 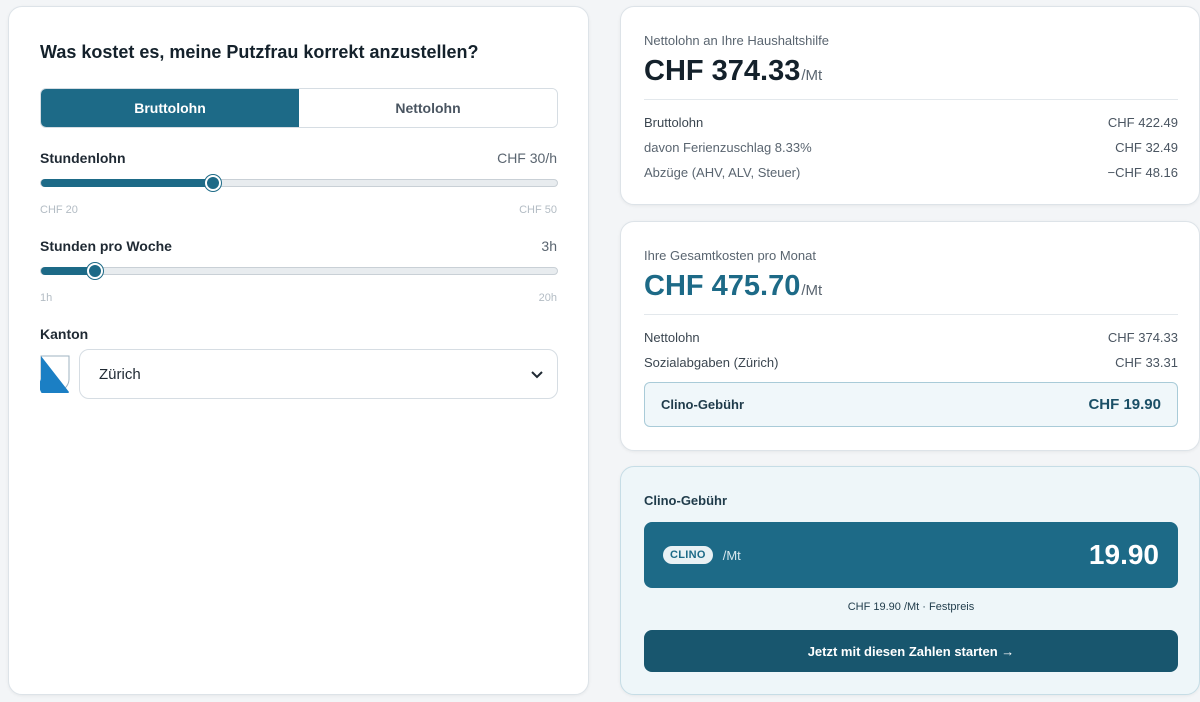 What do you see at coordinates (1123, 554) in the screenshot?
I see `clino-fee-amount: 19.90` at bounding box center [1123, 554].